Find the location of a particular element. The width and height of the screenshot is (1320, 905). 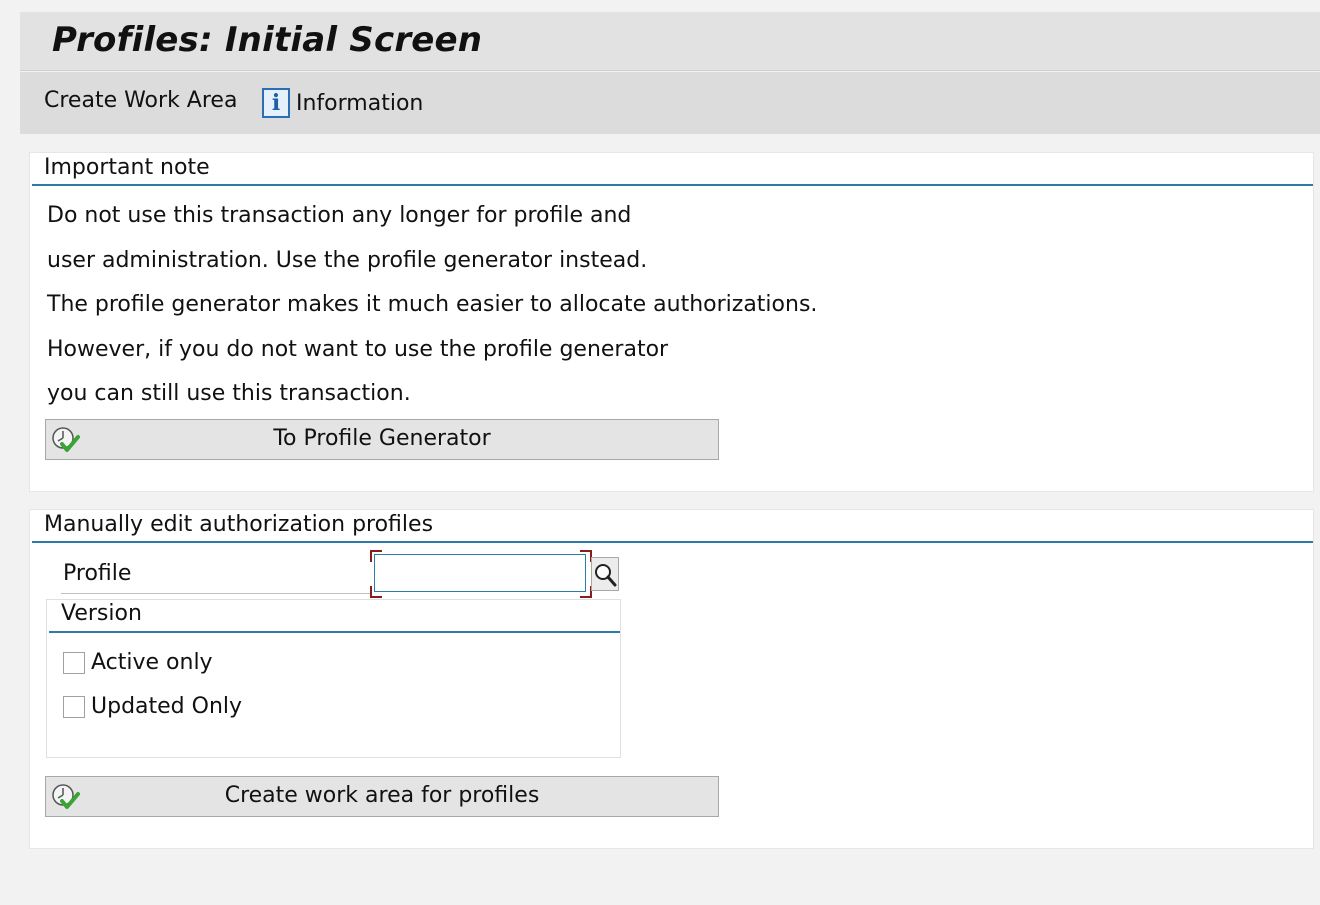

to-profile-generator-label: To Profile Generator is located at coordinates (382, 438).